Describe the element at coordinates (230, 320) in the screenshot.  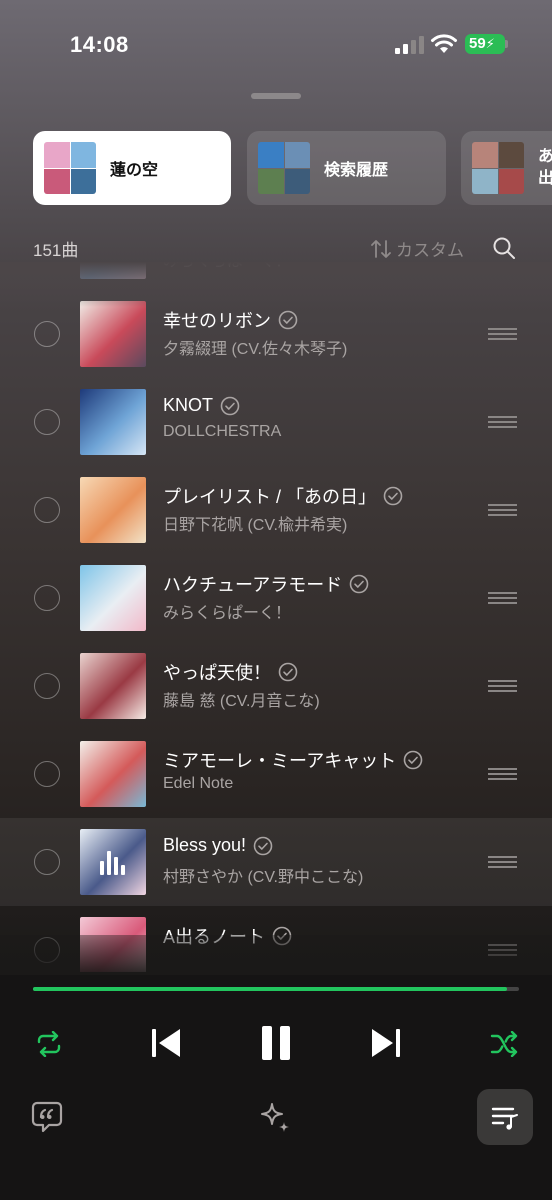
I see `track-title: 幸せのリボン` at that location.